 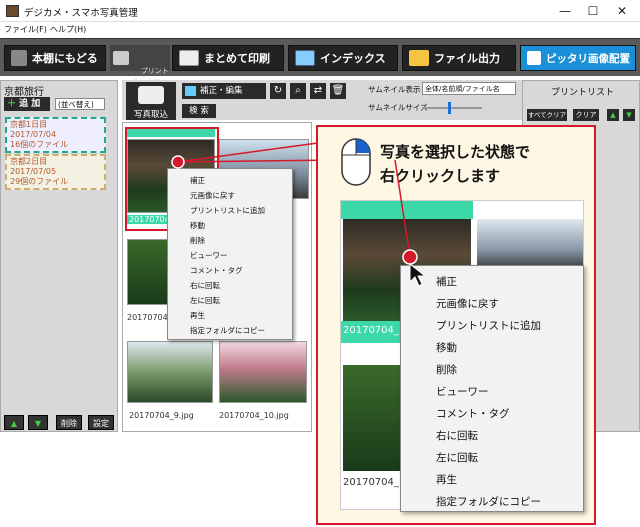 I want to click on cursor-arrow-icon, so click(x=418, y=274).